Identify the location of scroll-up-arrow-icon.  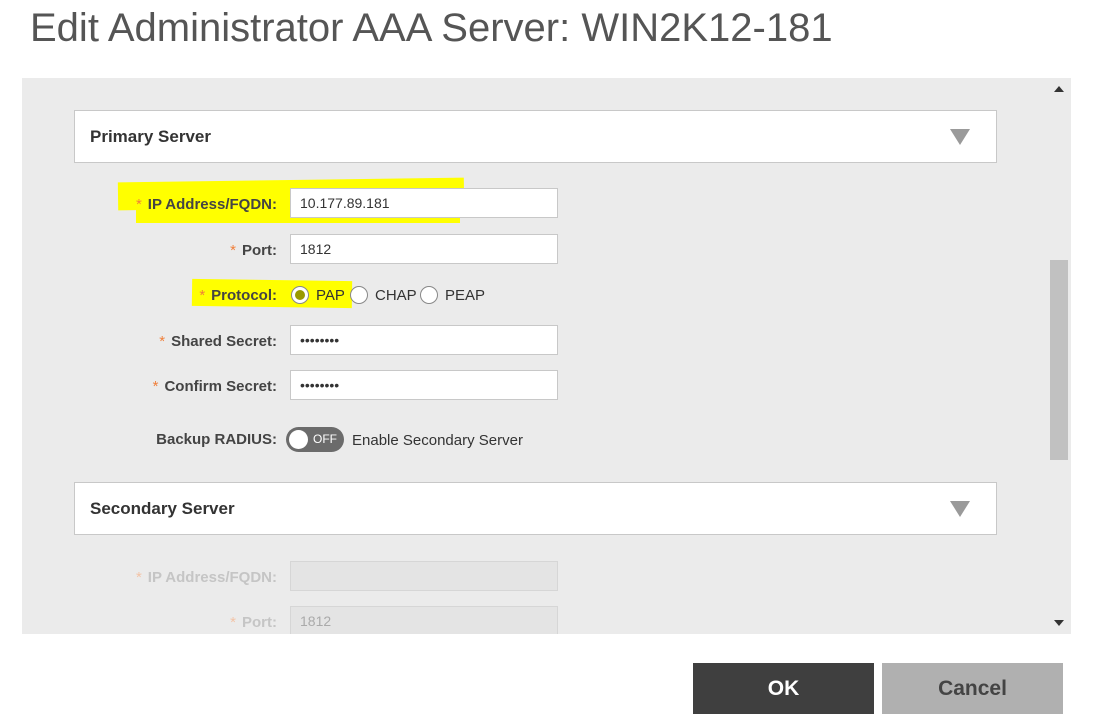
(1059, 89).